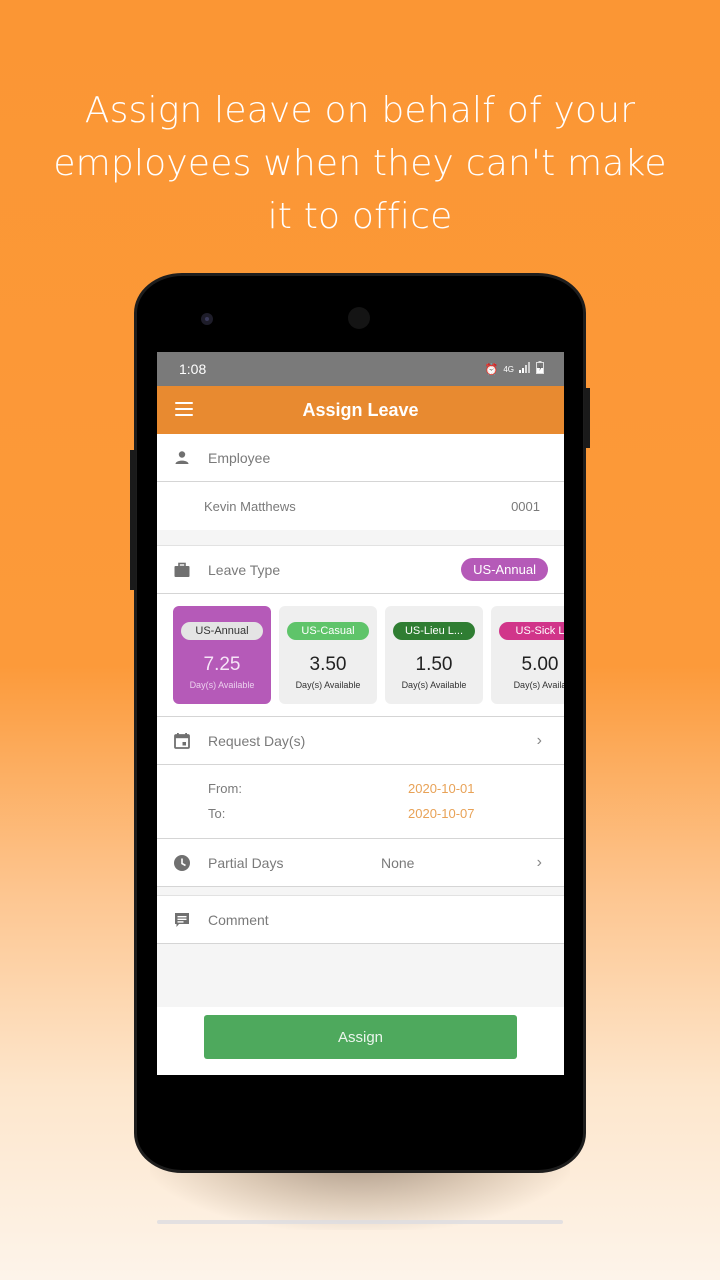  Describe the element at coordinates (222, 664) in the screenshot. I see `leave-card-days: 7.25` at that location.